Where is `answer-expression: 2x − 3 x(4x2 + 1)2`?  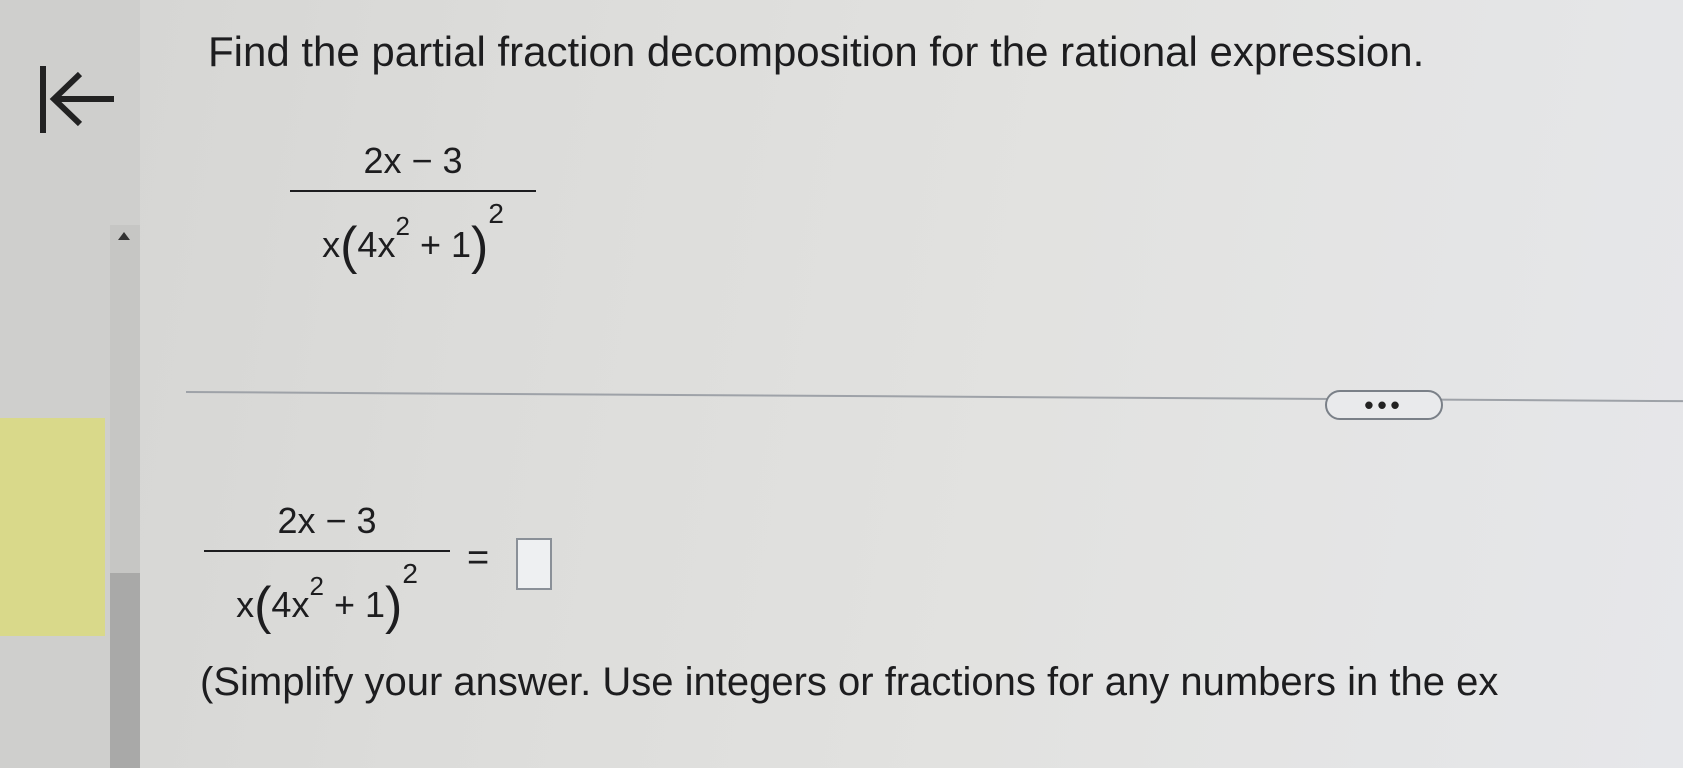 answer-expression: 2x − 3 x(4x2 + 1)2 is located at coordinates (327, 568).